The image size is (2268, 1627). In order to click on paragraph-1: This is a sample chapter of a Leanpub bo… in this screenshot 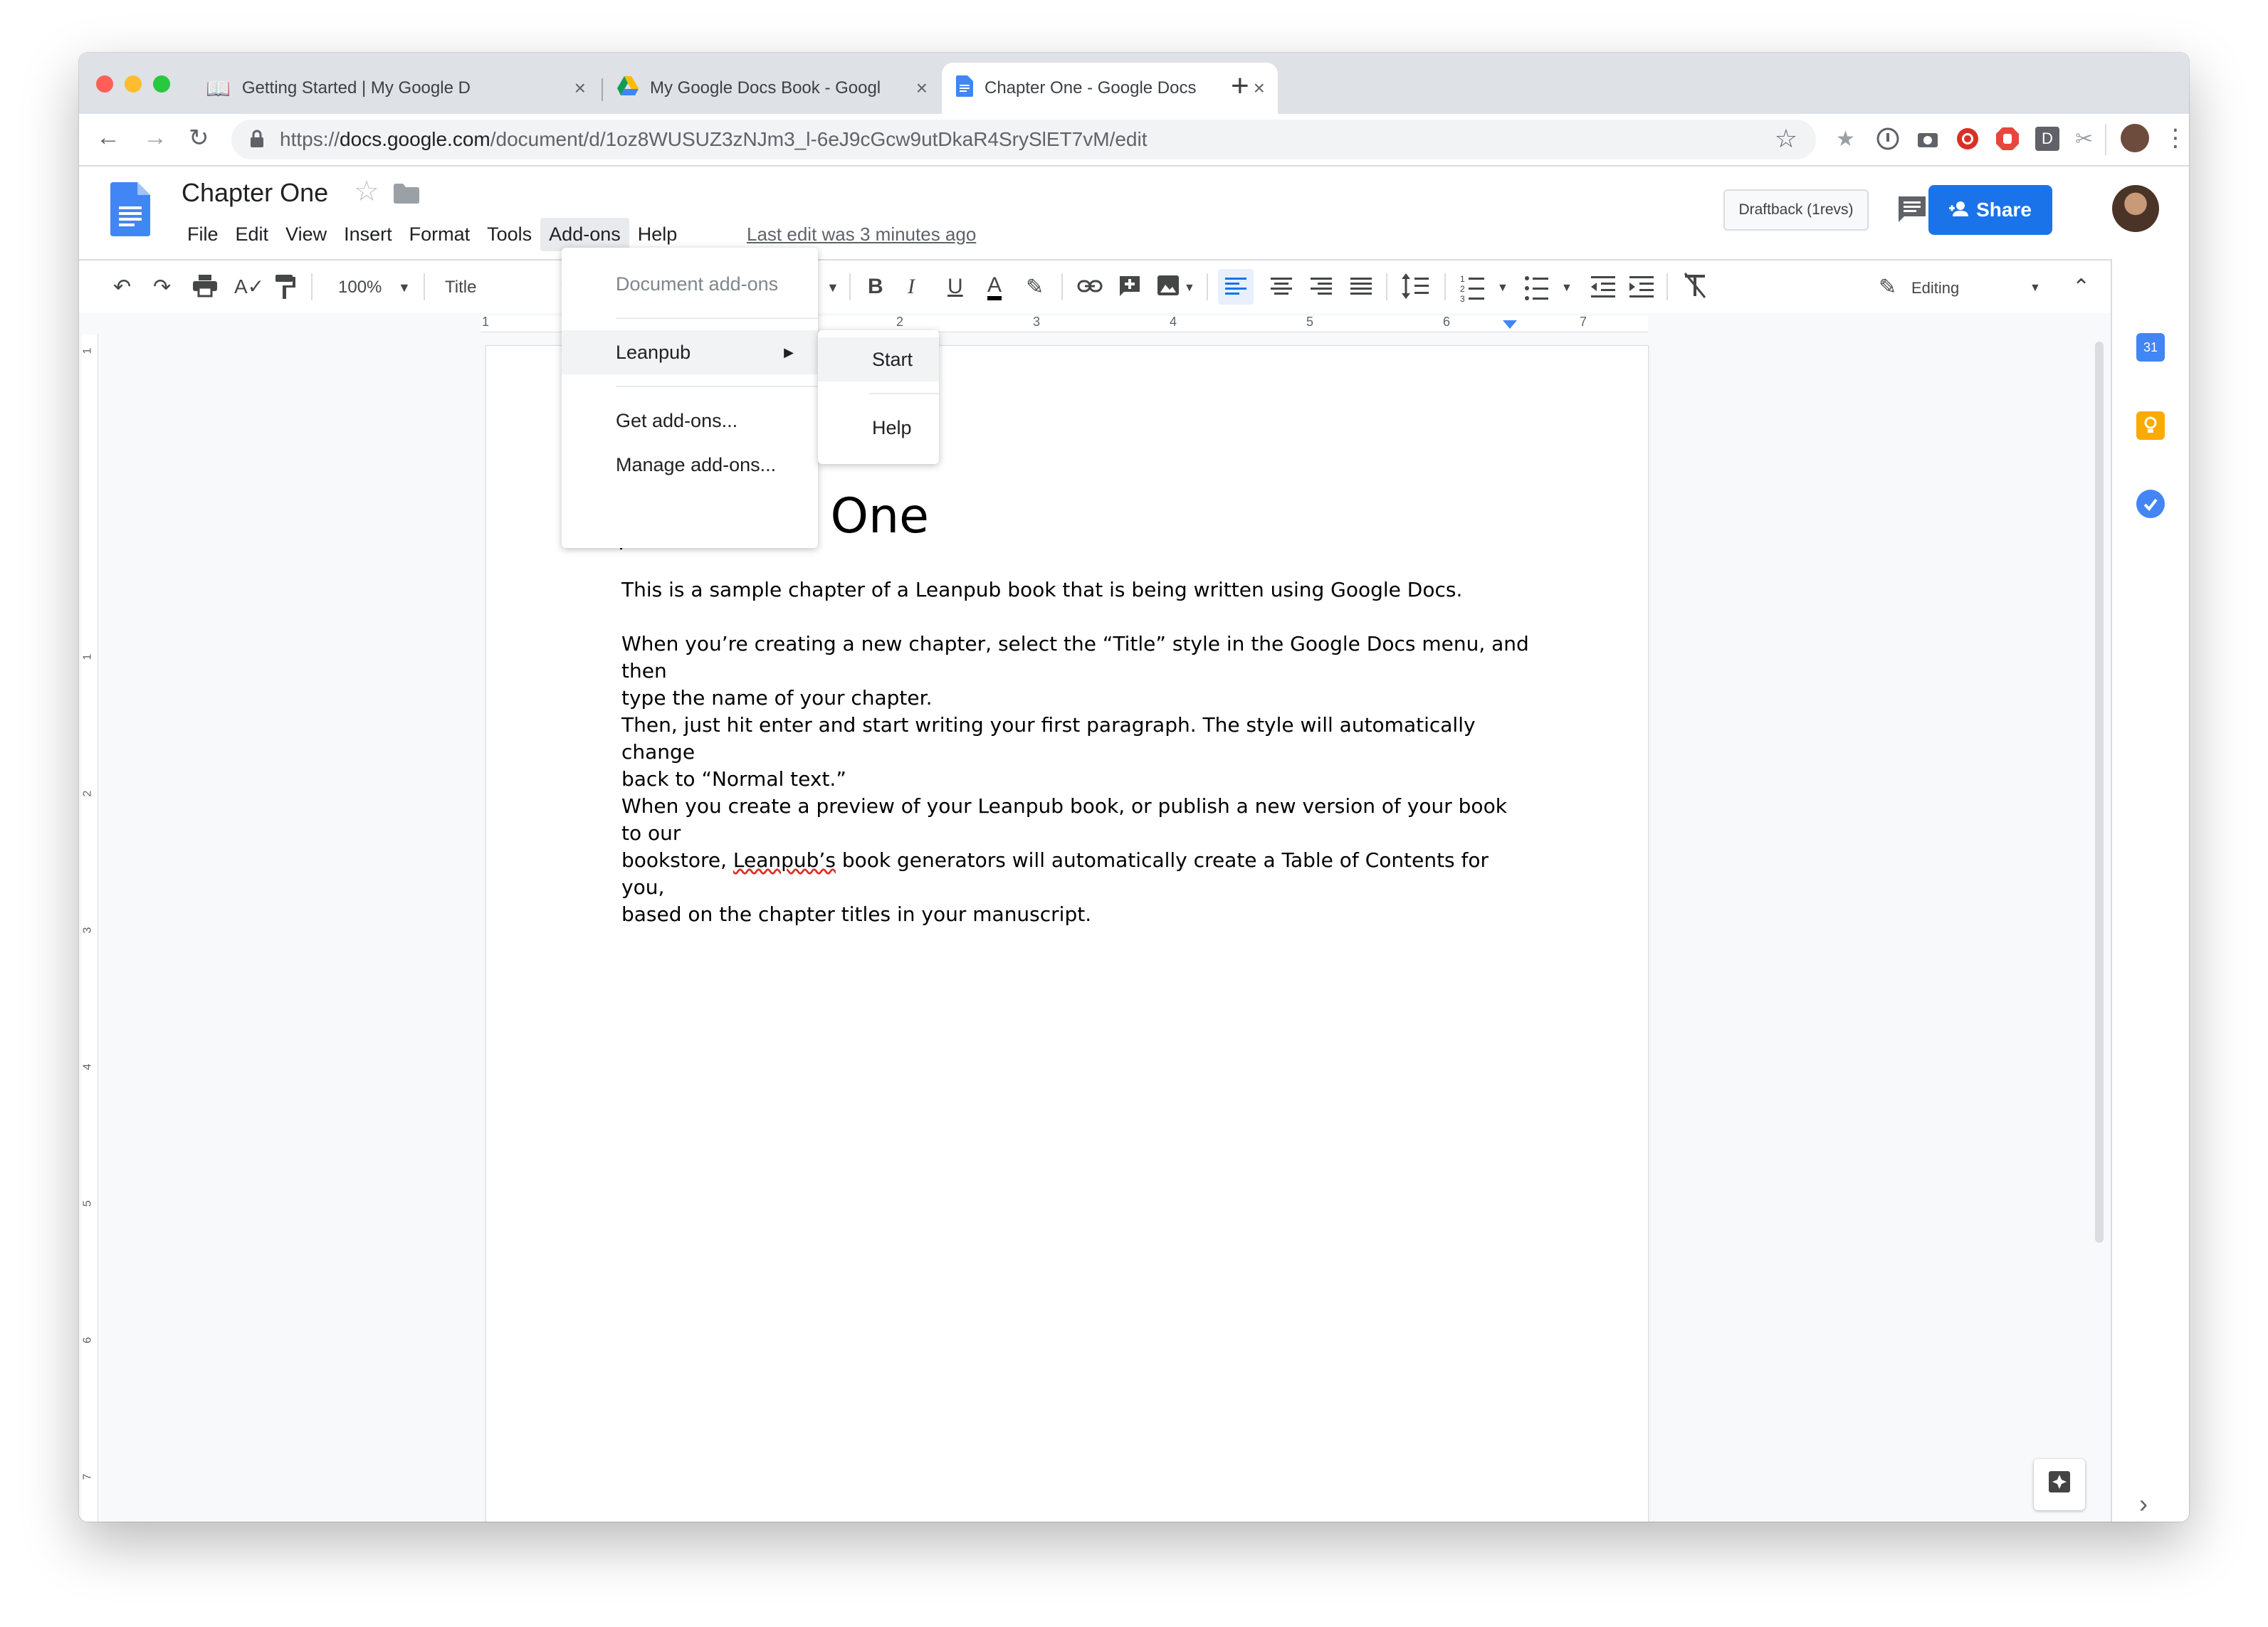, I will do `click(1077, 590)`.